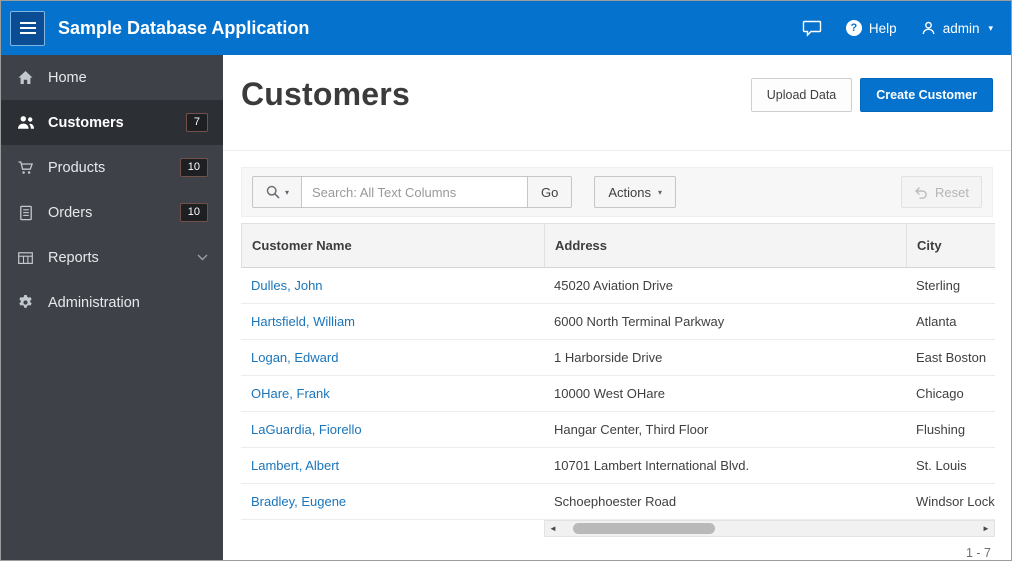 The image size is (1012, 561). What do you see at coordinates (112, 77) in the screenshot?
I see `sidebar-item-home: Home` at bounding box center [112, 77].